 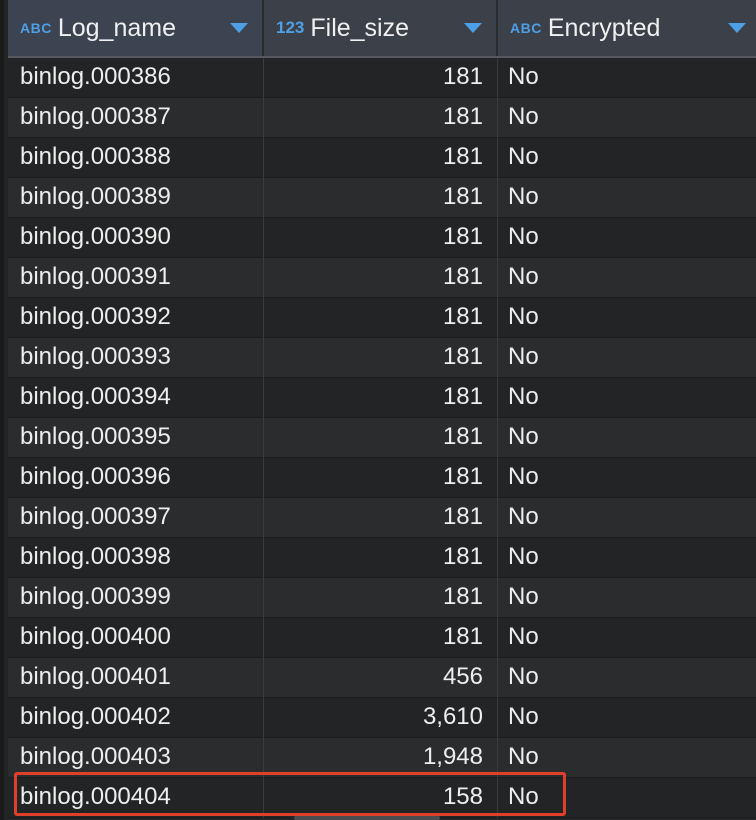 I want to click on table-row: binlog.000398 181 No, so click(x=382, y=558).